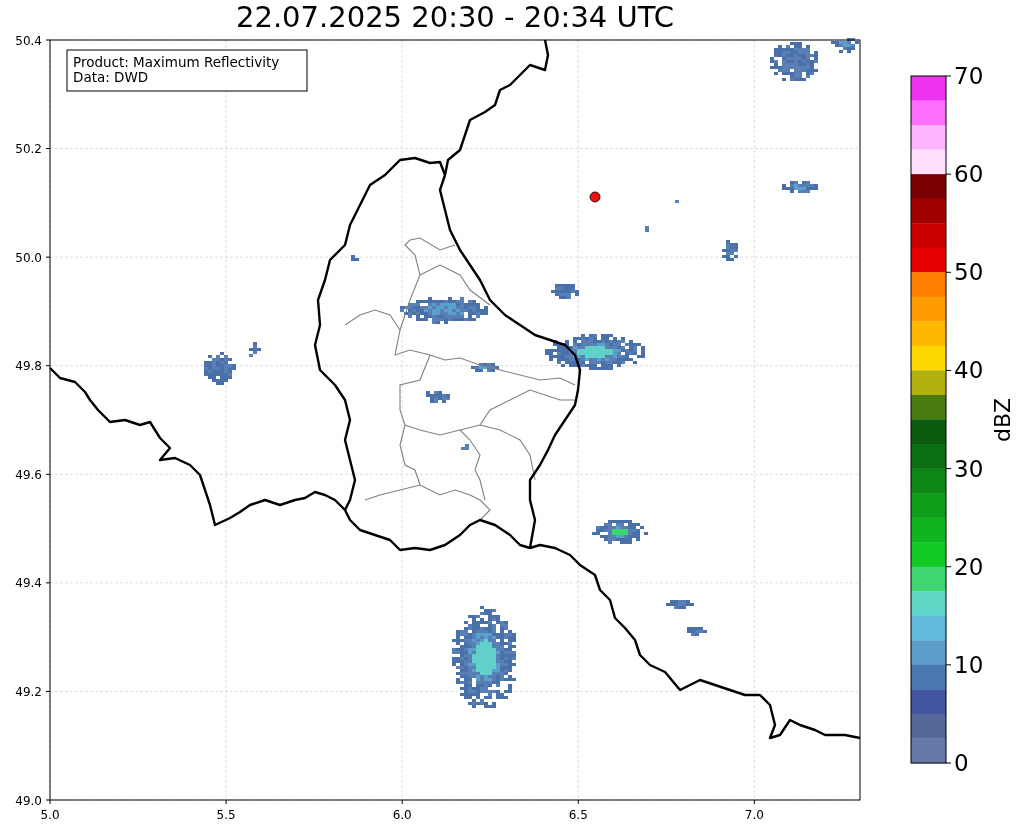 This screenshot has height=834, width=1023. What do you see at coordinates (28, 40) in the screenshot?
I see `axis-tick-label: 50.4` at bounding box center [28, 40].